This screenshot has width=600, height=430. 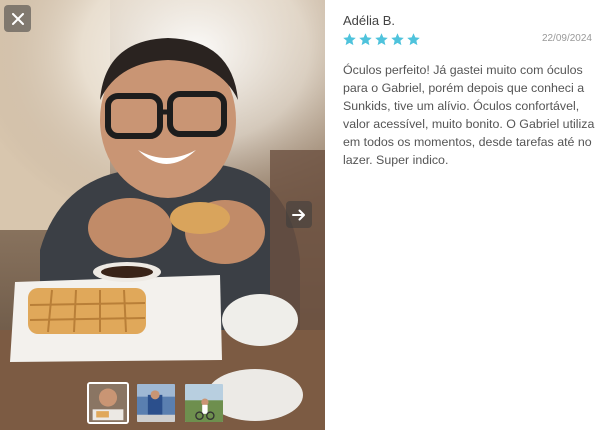 What do you see at coordinates (566, 38) in the screenshot?
I see `review-date: 22/09/2024` at bounding box center [566, 38].